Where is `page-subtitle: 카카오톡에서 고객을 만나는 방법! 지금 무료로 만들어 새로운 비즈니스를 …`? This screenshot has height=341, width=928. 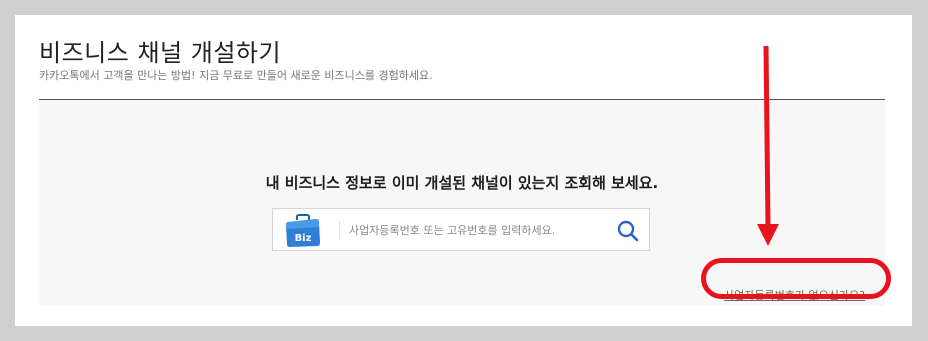 page-subtitle: 카카오톡에서 고객을 만나는 방법! 지금 무료로 만들어 새로운 비즈니스를 … is located at coordinates (236, 75).